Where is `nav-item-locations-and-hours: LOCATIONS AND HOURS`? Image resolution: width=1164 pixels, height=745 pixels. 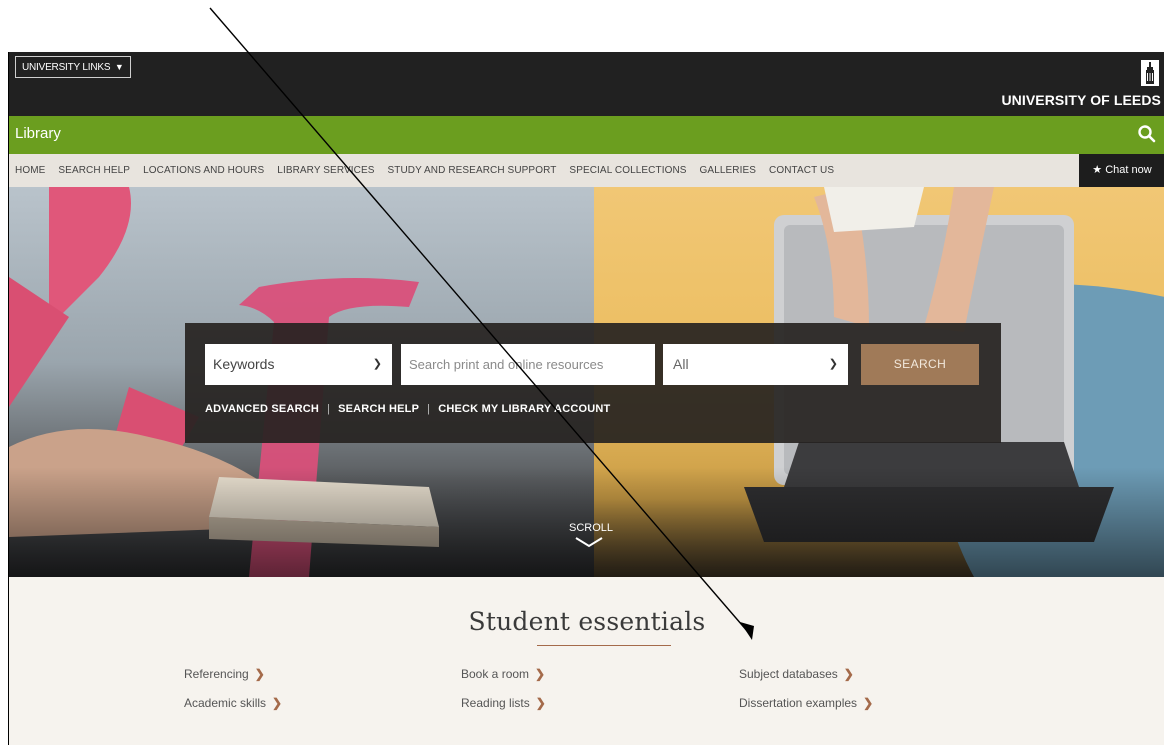 nav-item-locations-and-hours: LOCATIONS AND HOURS is located at coordinates (203, 170).